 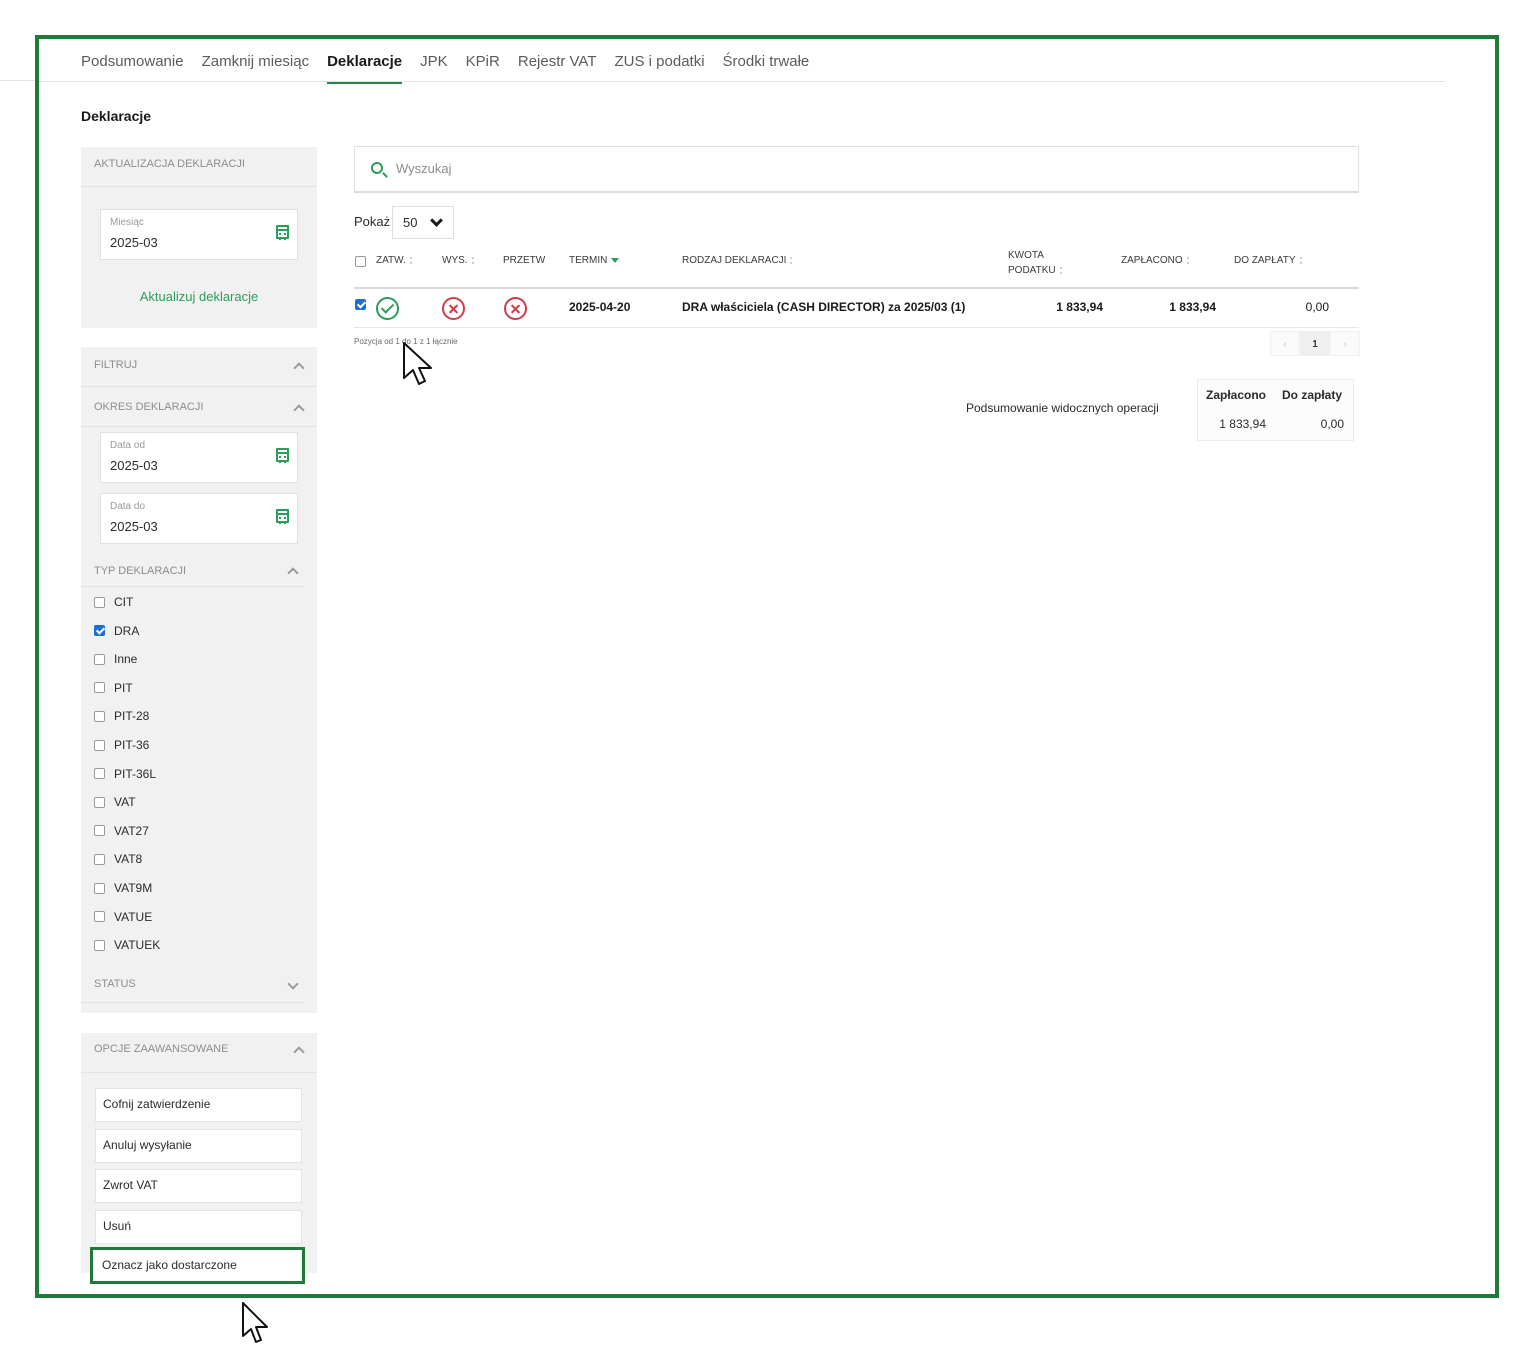 What do you see at coordinates (161, 1049) in the screenshot?
I see `advanced-title: OPCJE ZAAWANSOWANE` at bounding box center [161, 1049].